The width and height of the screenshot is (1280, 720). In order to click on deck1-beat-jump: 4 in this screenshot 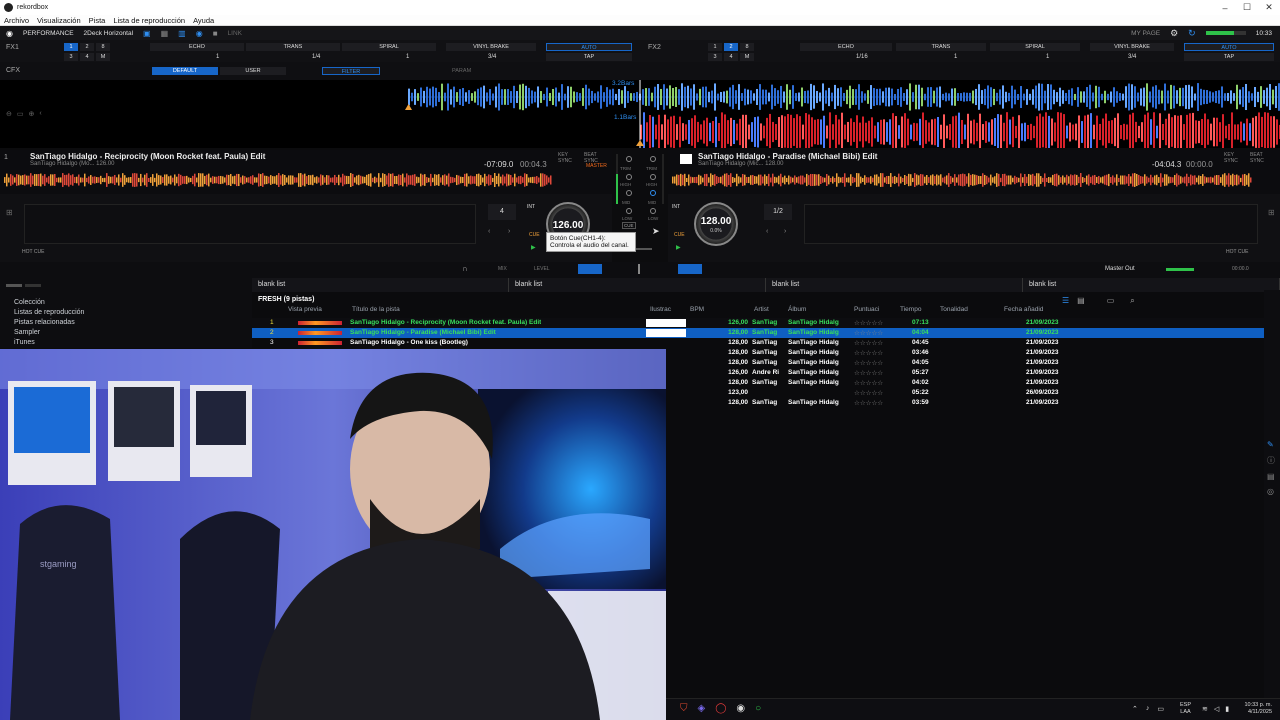, I will do `click(502, 212)`.